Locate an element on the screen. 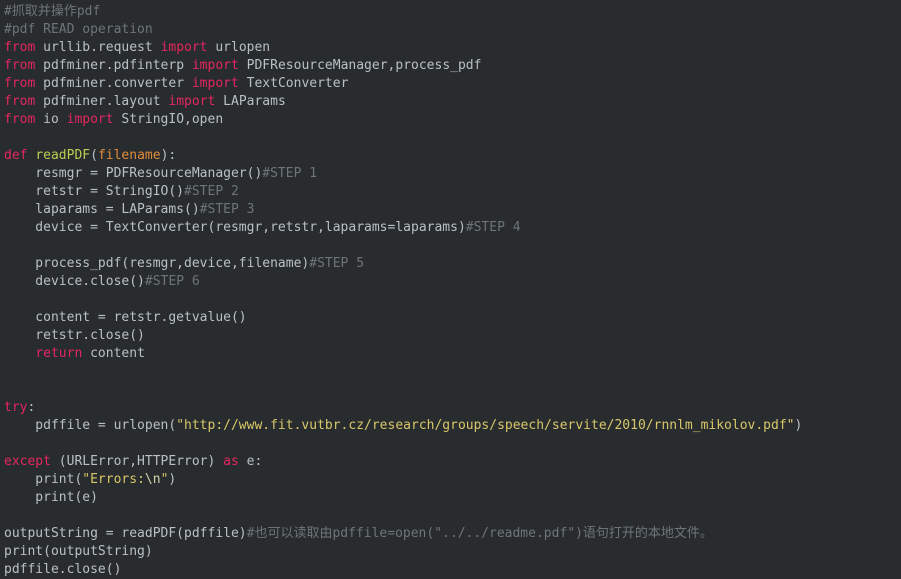  token-keyword: except is located at coordinates (27, 461).